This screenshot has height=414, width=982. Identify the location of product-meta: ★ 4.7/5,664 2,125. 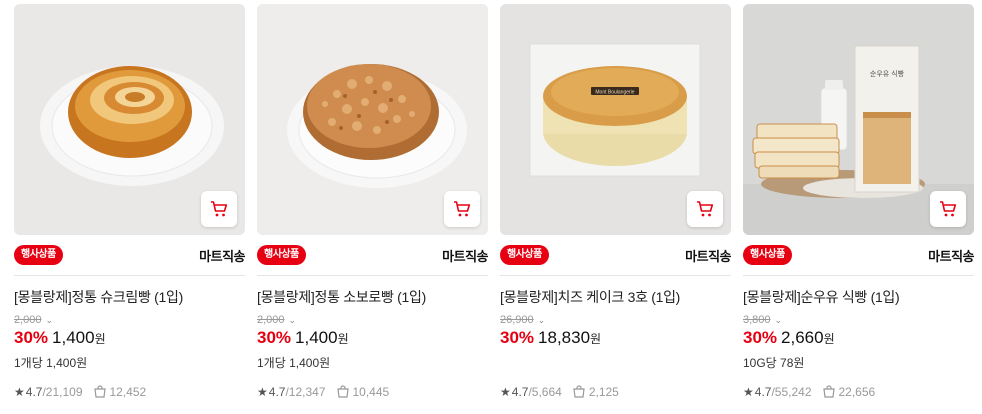
(559, 392).